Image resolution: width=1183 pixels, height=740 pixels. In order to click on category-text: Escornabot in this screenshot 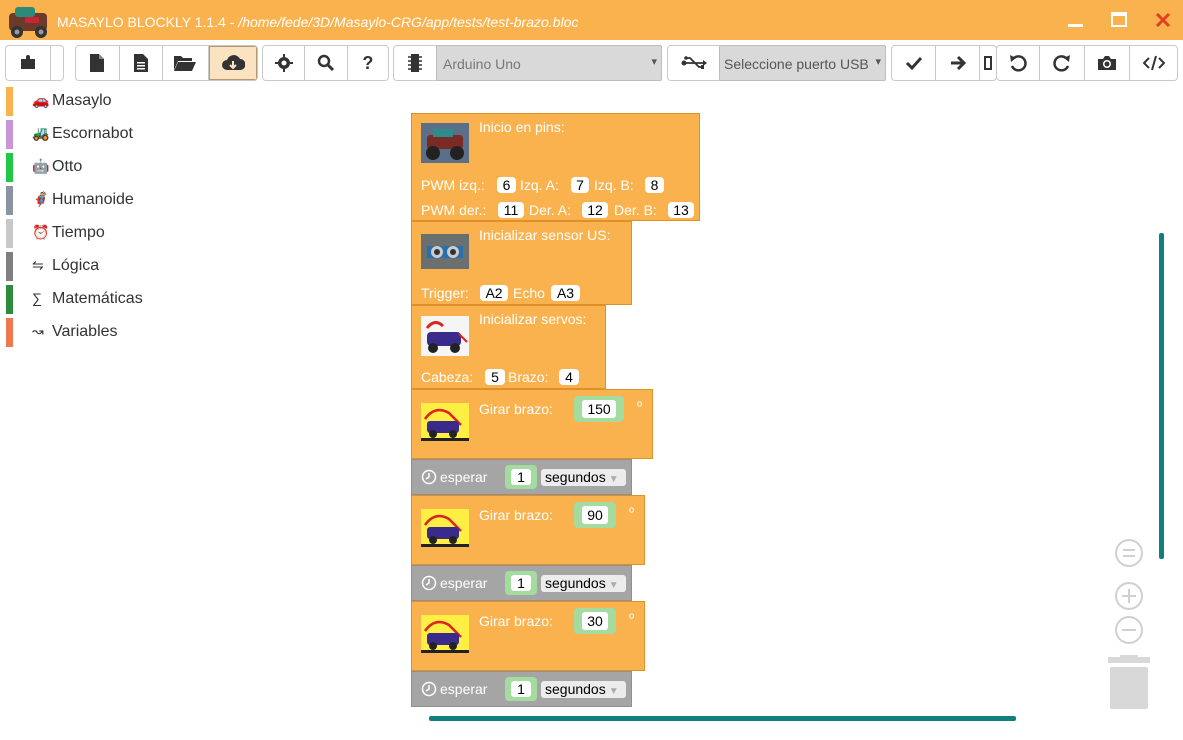, I will do `click(92, 133)`.